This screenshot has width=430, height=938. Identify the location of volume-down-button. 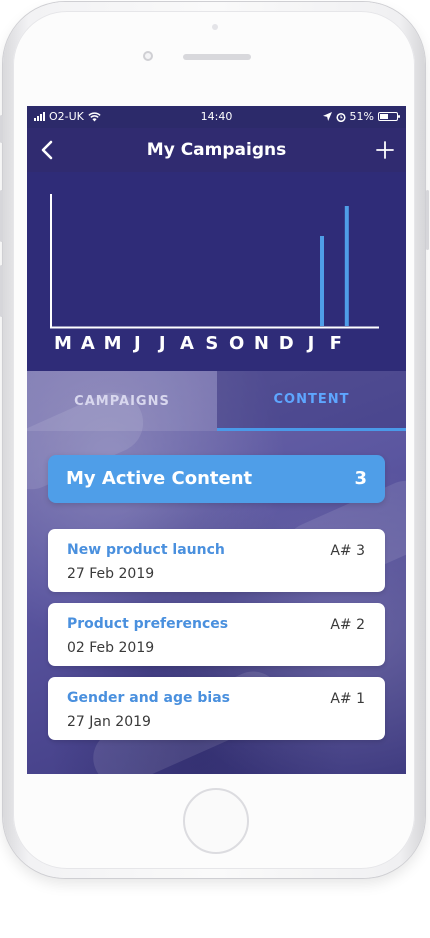
(1, 291).